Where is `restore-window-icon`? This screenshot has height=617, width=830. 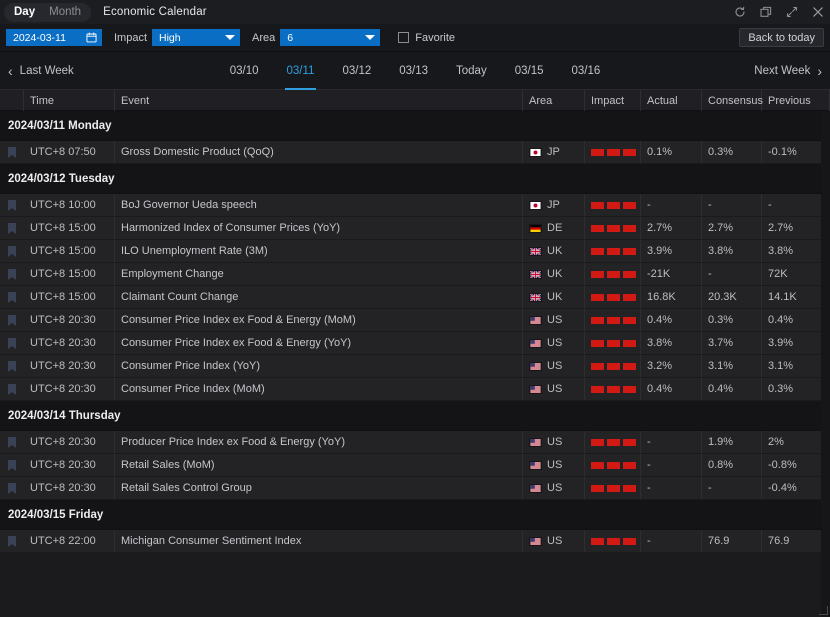 restore-window-icon is located at coordinates (765, 12).